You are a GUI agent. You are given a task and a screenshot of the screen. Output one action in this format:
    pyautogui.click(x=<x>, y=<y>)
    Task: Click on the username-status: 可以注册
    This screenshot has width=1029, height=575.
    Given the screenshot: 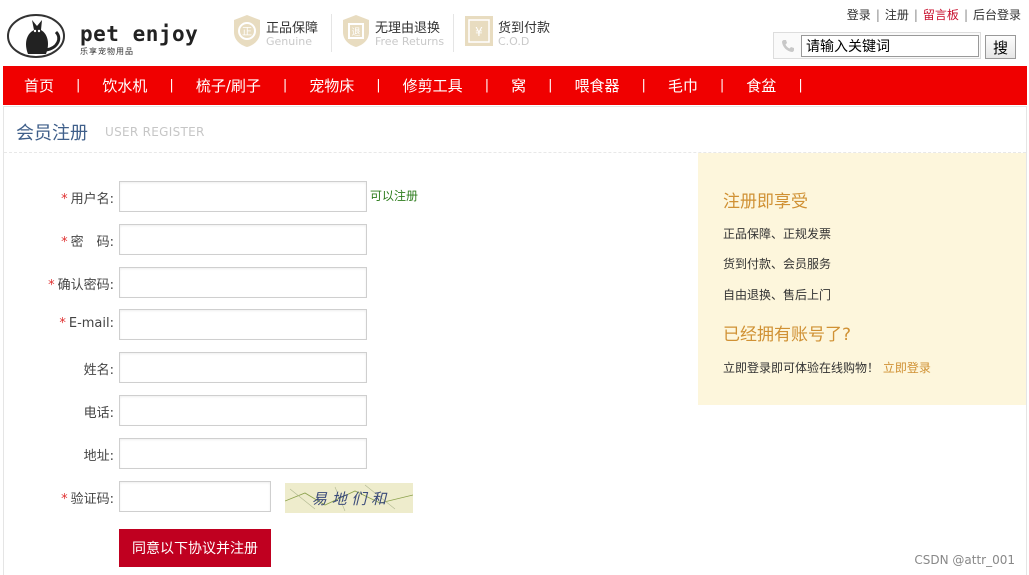 What is the action you would take?
    pyautogui.click(x=394, y=196)
    